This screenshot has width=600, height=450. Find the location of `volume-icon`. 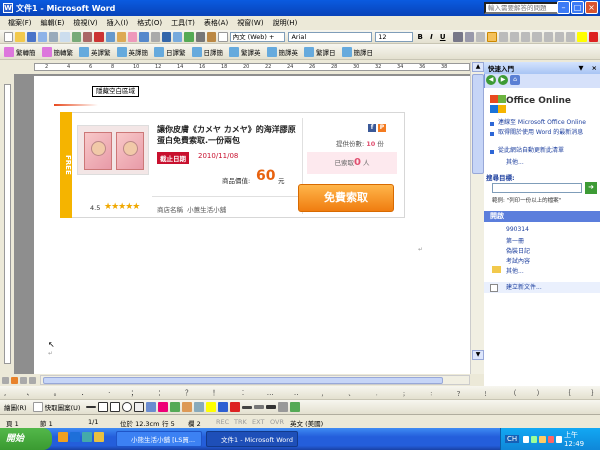

volume-icon is located at coordinates (558, 439).